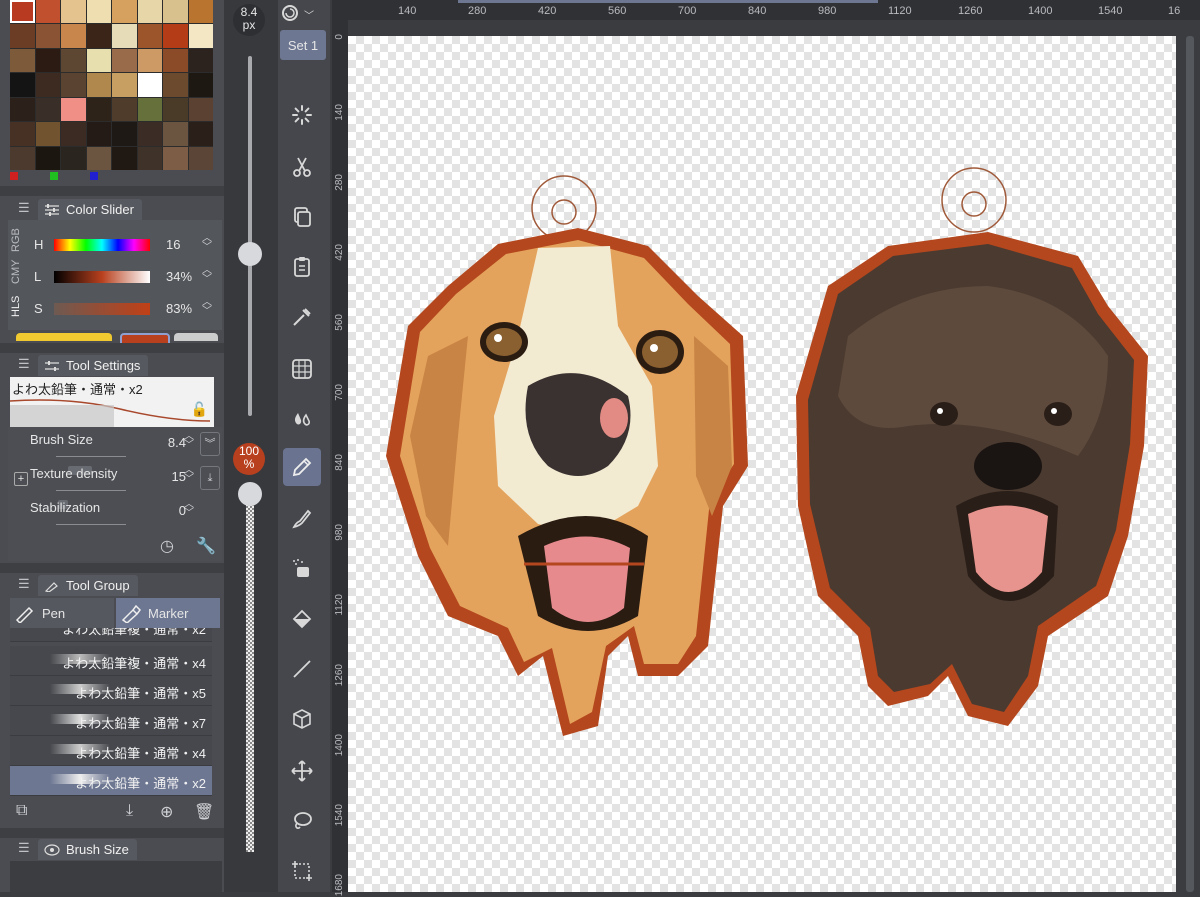 Image resolution: width=1200 pixels, height=897 pixels. What do you see at coordinates (302, 771) in the screenshot?
I see `tool-move` at bounding box center [302, 771].